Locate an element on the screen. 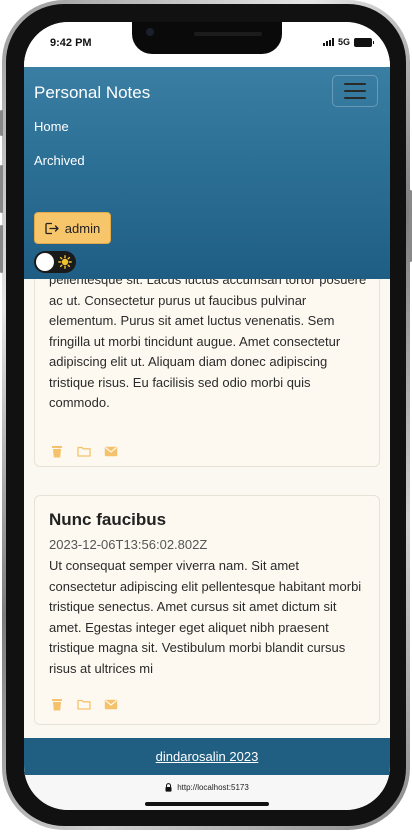  url-display: http://localhost:5173 is located at coordinates (207, 787).